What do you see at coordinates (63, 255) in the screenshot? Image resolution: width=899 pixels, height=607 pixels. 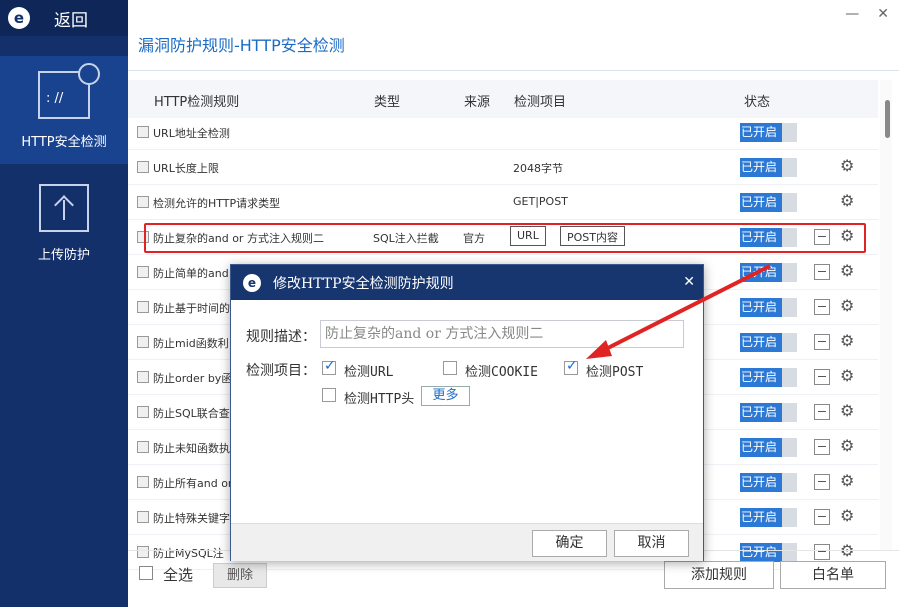 I see `sidebar-item-label: 上传防护` at bounding box center [63, 255].